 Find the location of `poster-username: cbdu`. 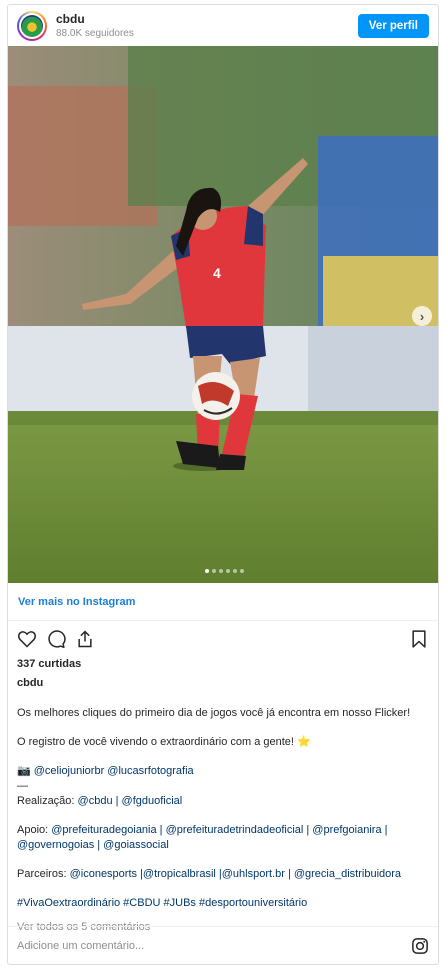

poster-username: cbdu is located at coordinates (223, 683).